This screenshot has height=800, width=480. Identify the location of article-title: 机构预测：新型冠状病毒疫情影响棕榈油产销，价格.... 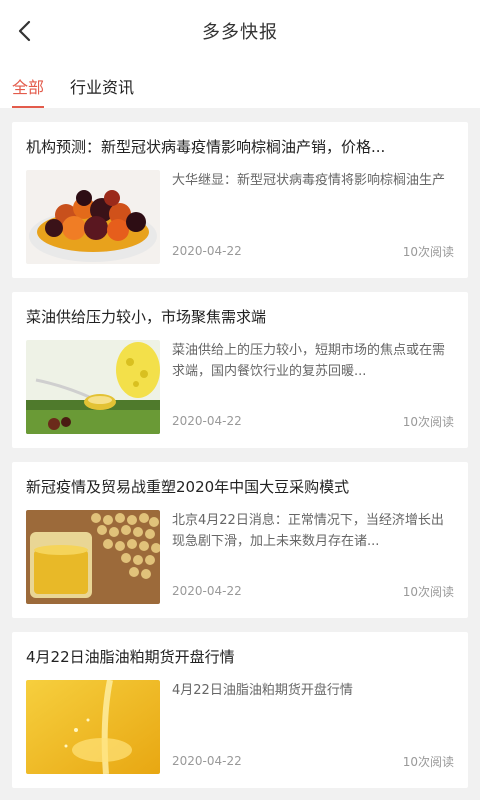
(206, 147).